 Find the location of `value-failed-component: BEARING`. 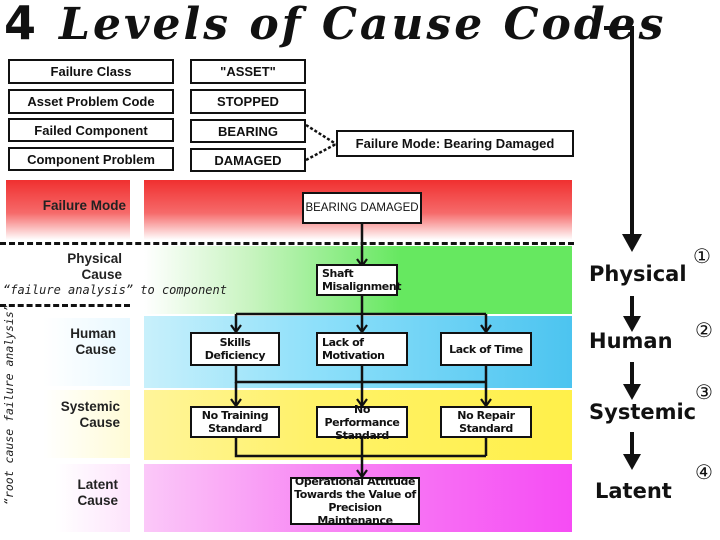

value-failed-component: BEARING is located at coordinates (248, 131).